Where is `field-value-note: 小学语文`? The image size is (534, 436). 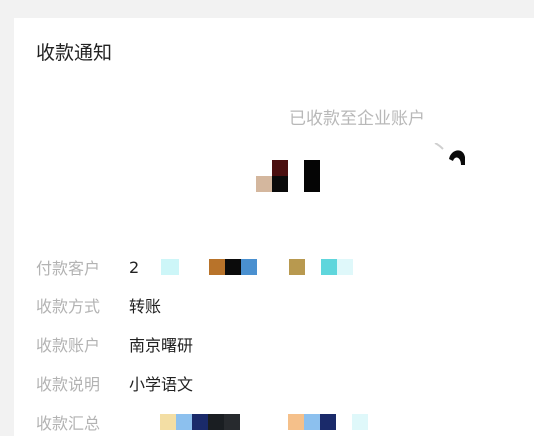 field-value-note: 小学语文 is located at coordinates (161, 384).